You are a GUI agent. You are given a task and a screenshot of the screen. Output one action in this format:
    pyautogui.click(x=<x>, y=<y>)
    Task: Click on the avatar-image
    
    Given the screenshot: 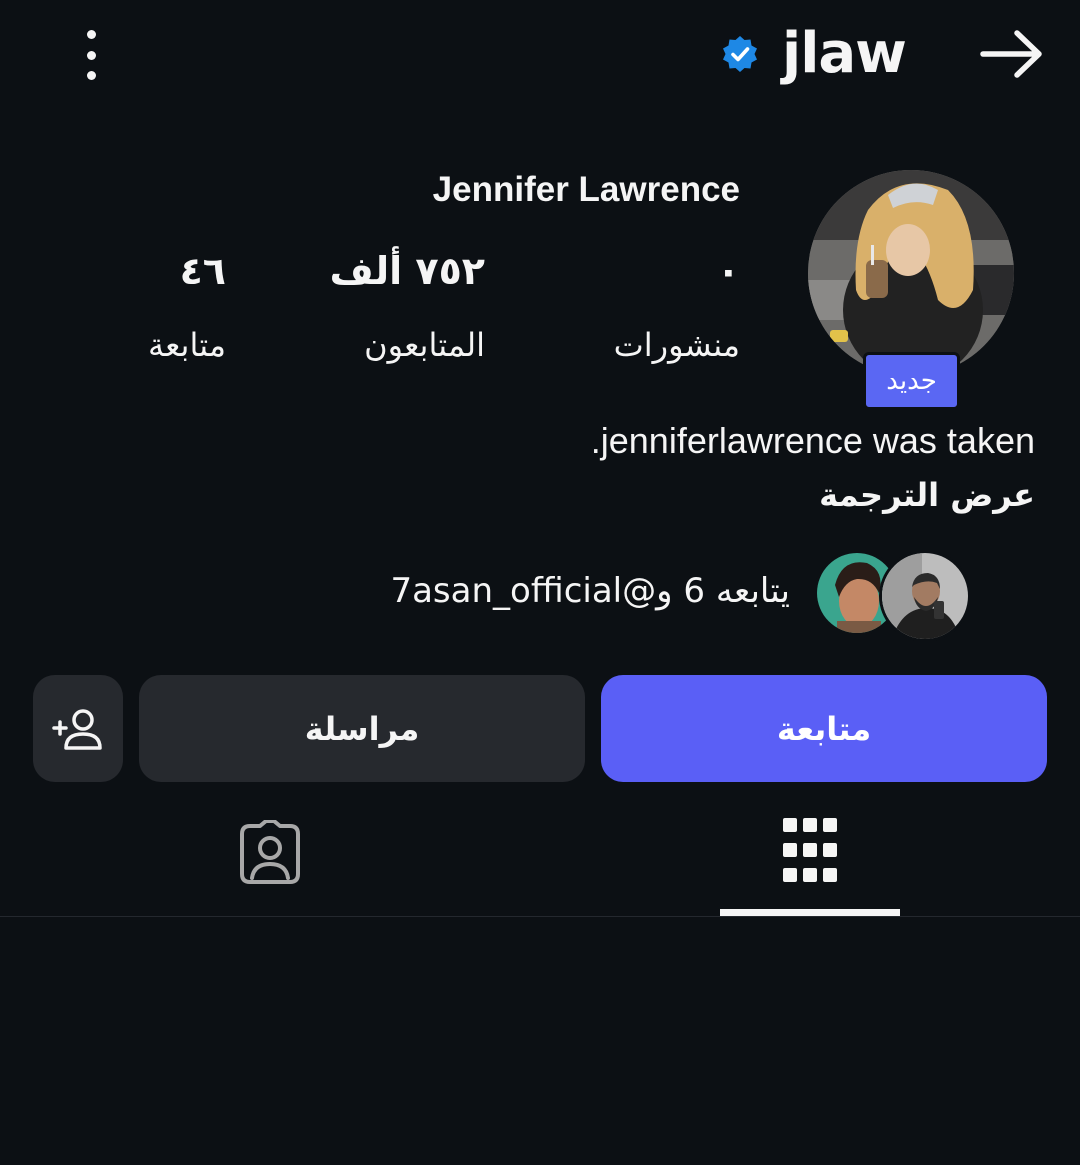 What is the action you would take?
    pyautogui.click(x=911, y=273)
    